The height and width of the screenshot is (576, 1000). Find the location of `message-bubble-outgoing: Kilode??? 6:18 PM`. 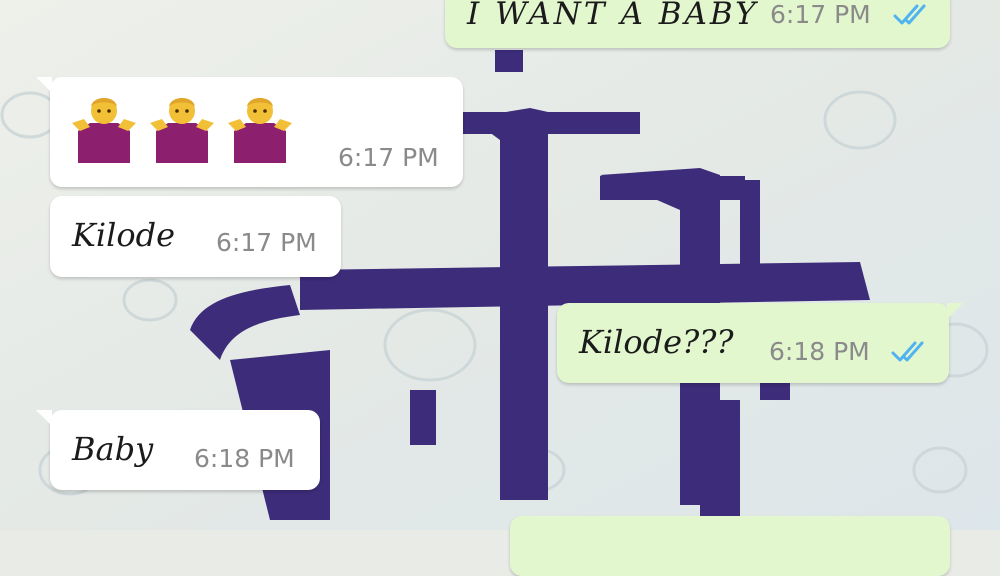

message-bubble-outgoing: Kilode??? 6:18 PM is located at coordinates (760, 343).